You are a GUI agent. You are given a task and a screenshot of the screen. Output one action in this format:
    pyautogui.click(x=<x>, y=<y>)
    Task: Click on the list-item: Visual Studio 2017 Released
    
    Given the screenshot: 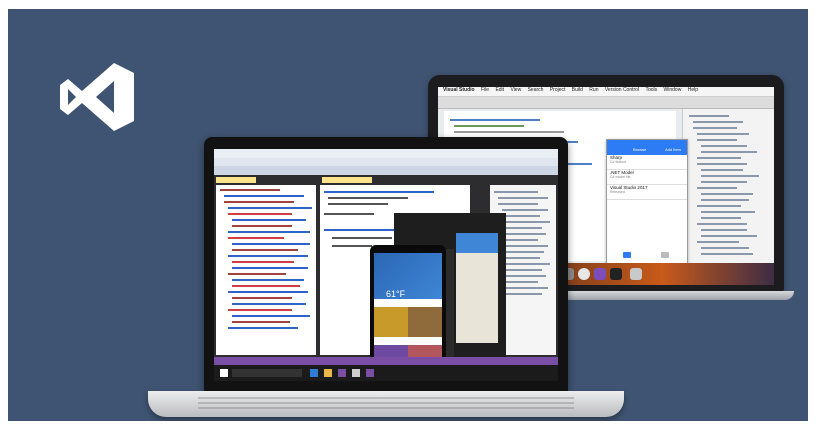 What is the action you would take?
    pyautogui.click(x=647, y=192)
    